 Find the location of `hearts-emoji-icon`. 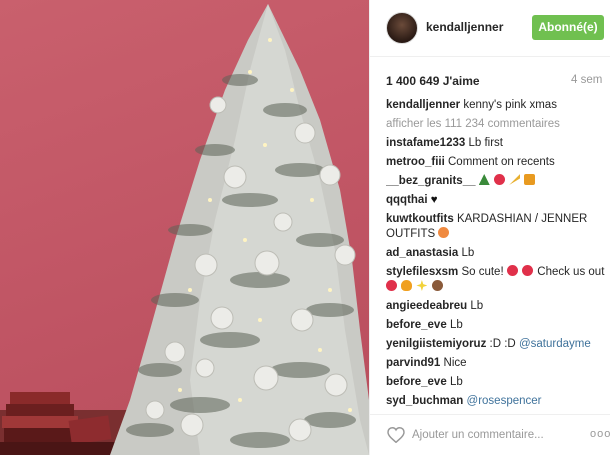

hearts-emoji-icon is located at coordinates (499, 179).